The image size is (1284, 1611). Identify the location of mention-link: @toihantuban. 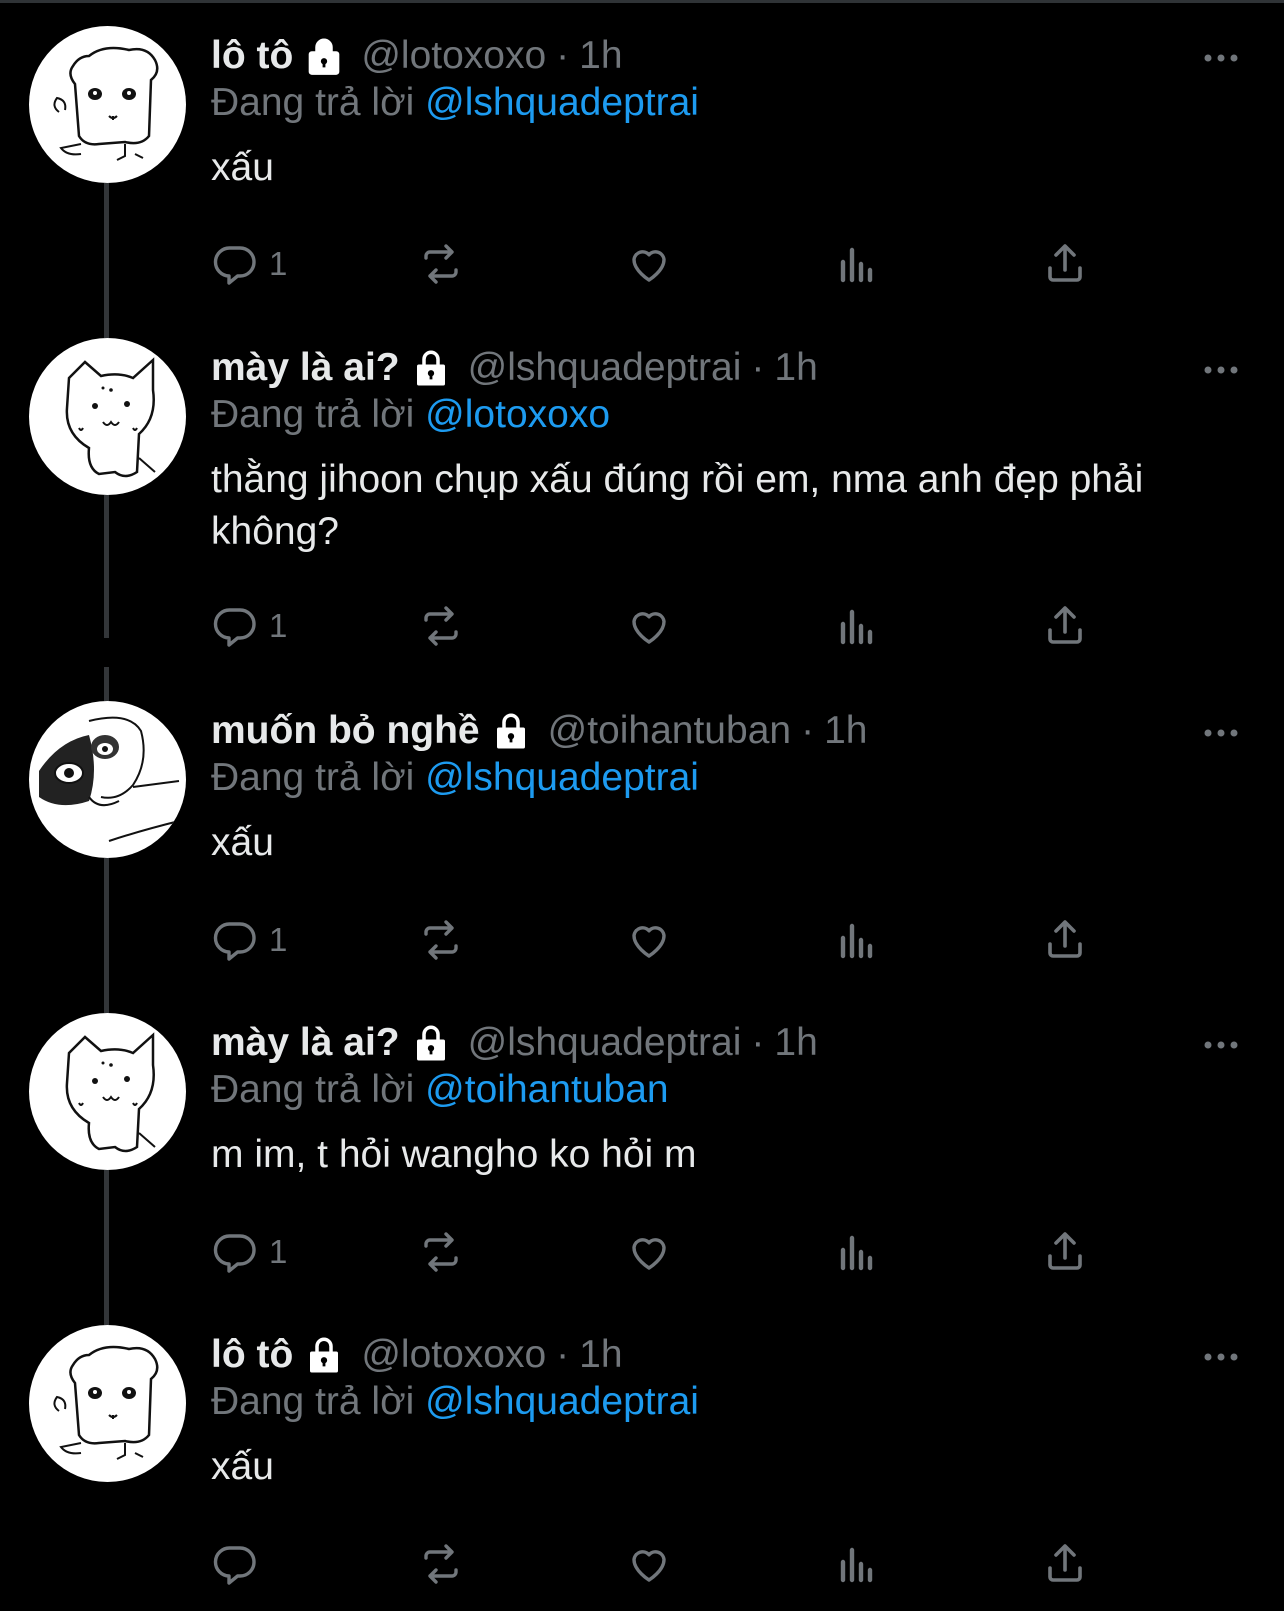
(546, 1089).